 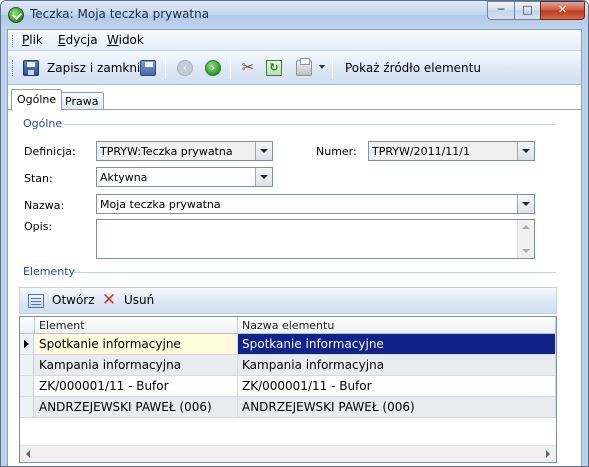 What do you see at coordinates (185, 68) in the screenshot?
I see `back-arrow-icon: ‹` at bounding box center [185, 68].